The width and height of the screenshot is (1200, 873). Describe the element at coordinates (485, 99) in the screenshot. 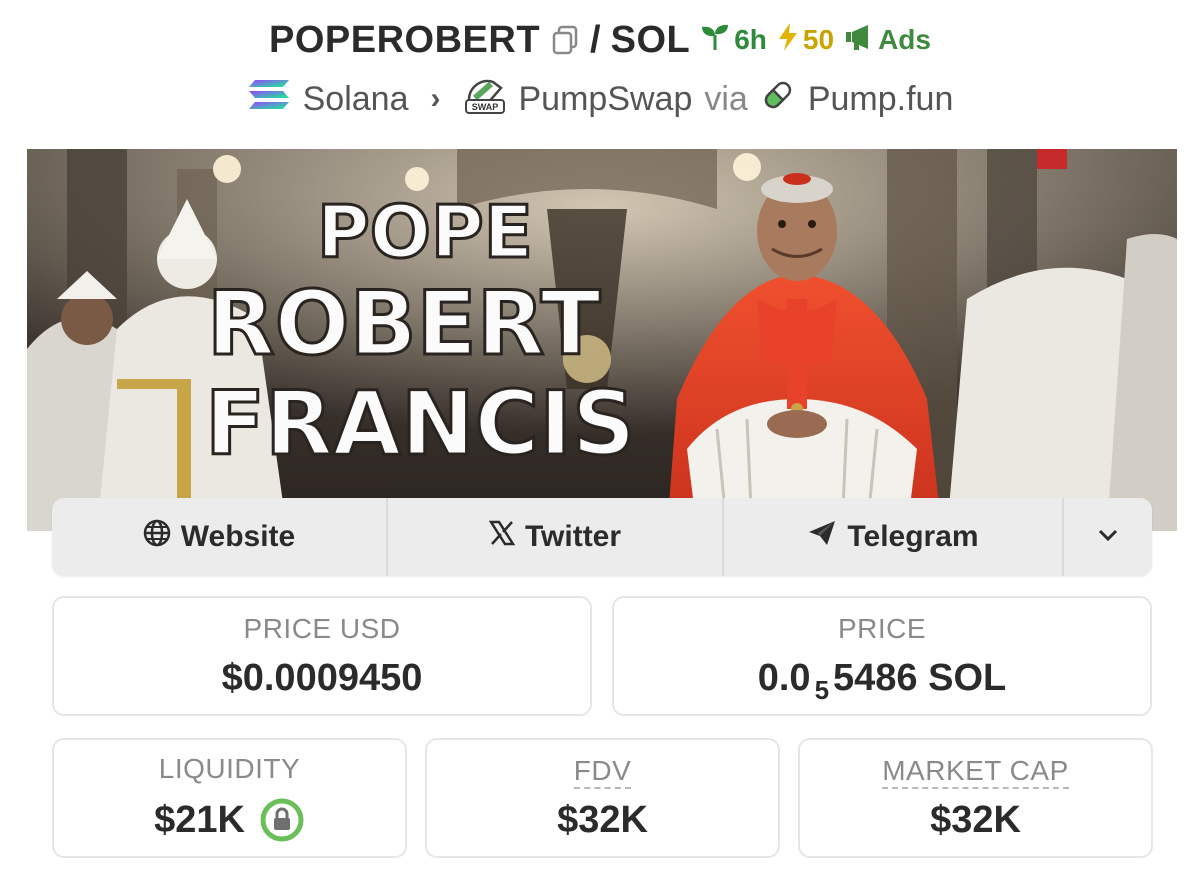

I see `pumpswap-icon: SWAP` at that location.